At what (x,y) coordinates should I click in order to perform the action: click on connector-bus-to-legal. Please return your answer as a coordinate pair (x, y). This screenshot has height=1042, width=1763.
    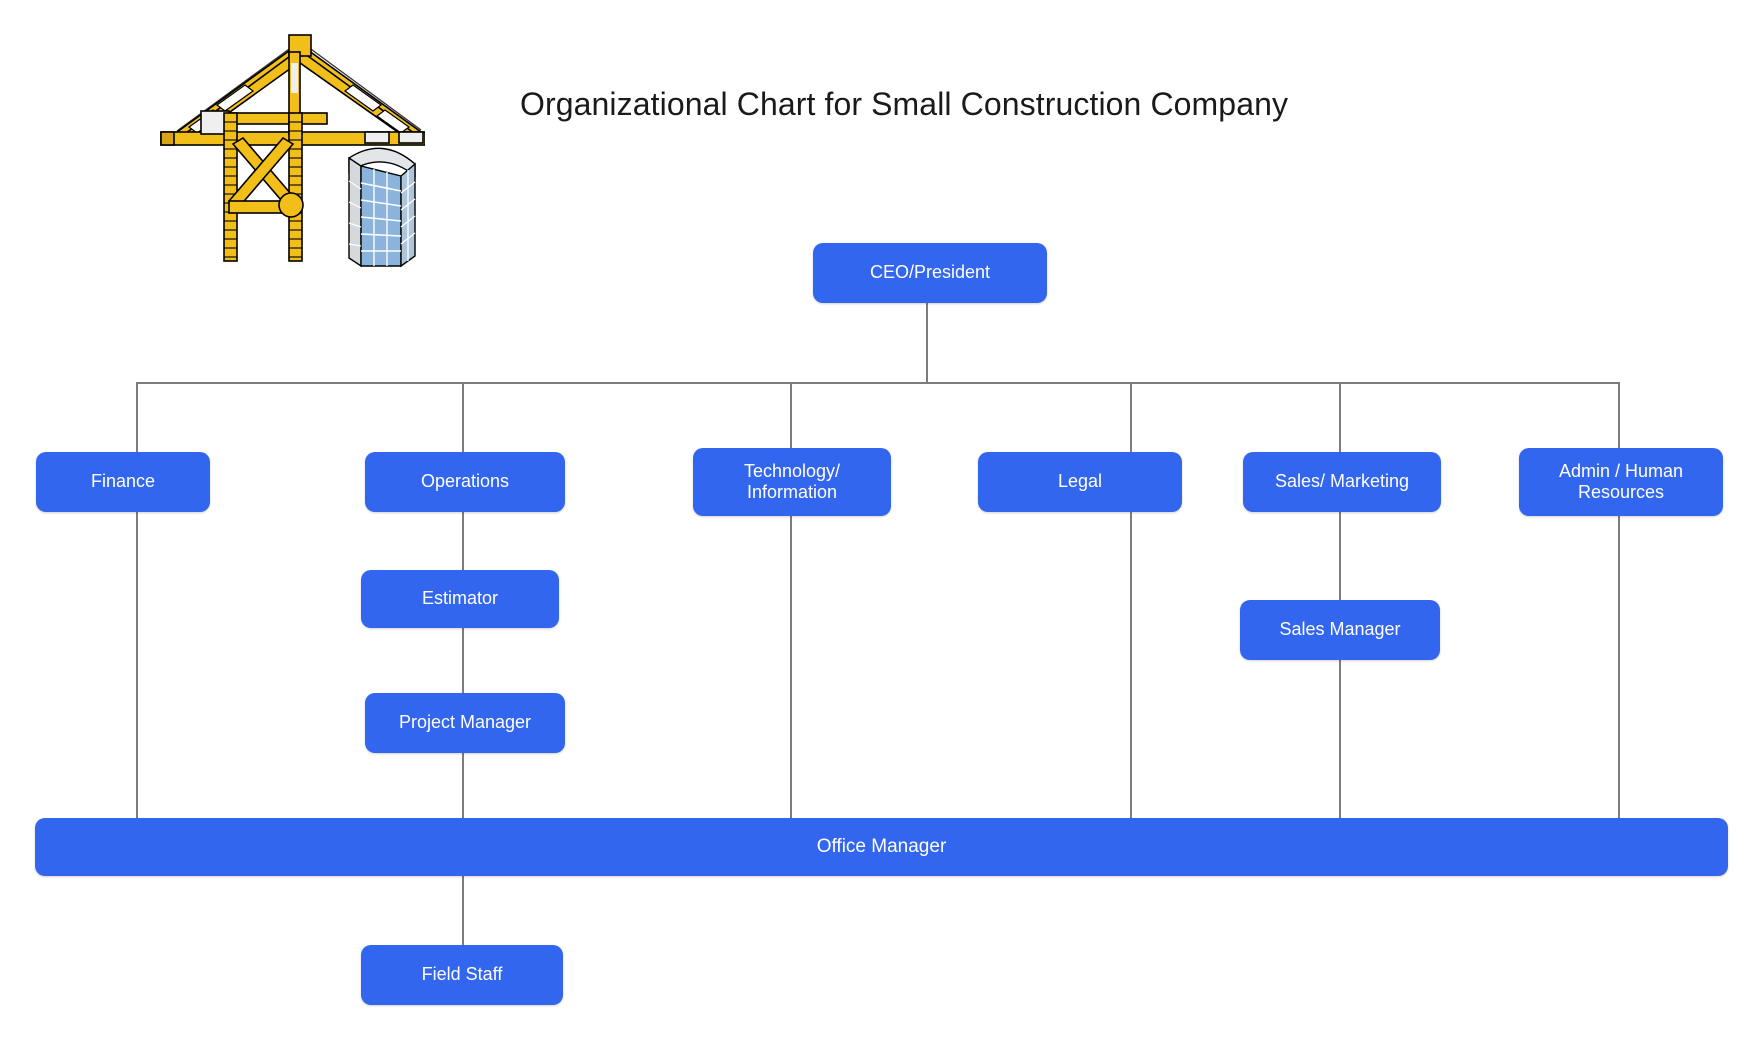
    Looking at the image, I should click on (1131, 417).